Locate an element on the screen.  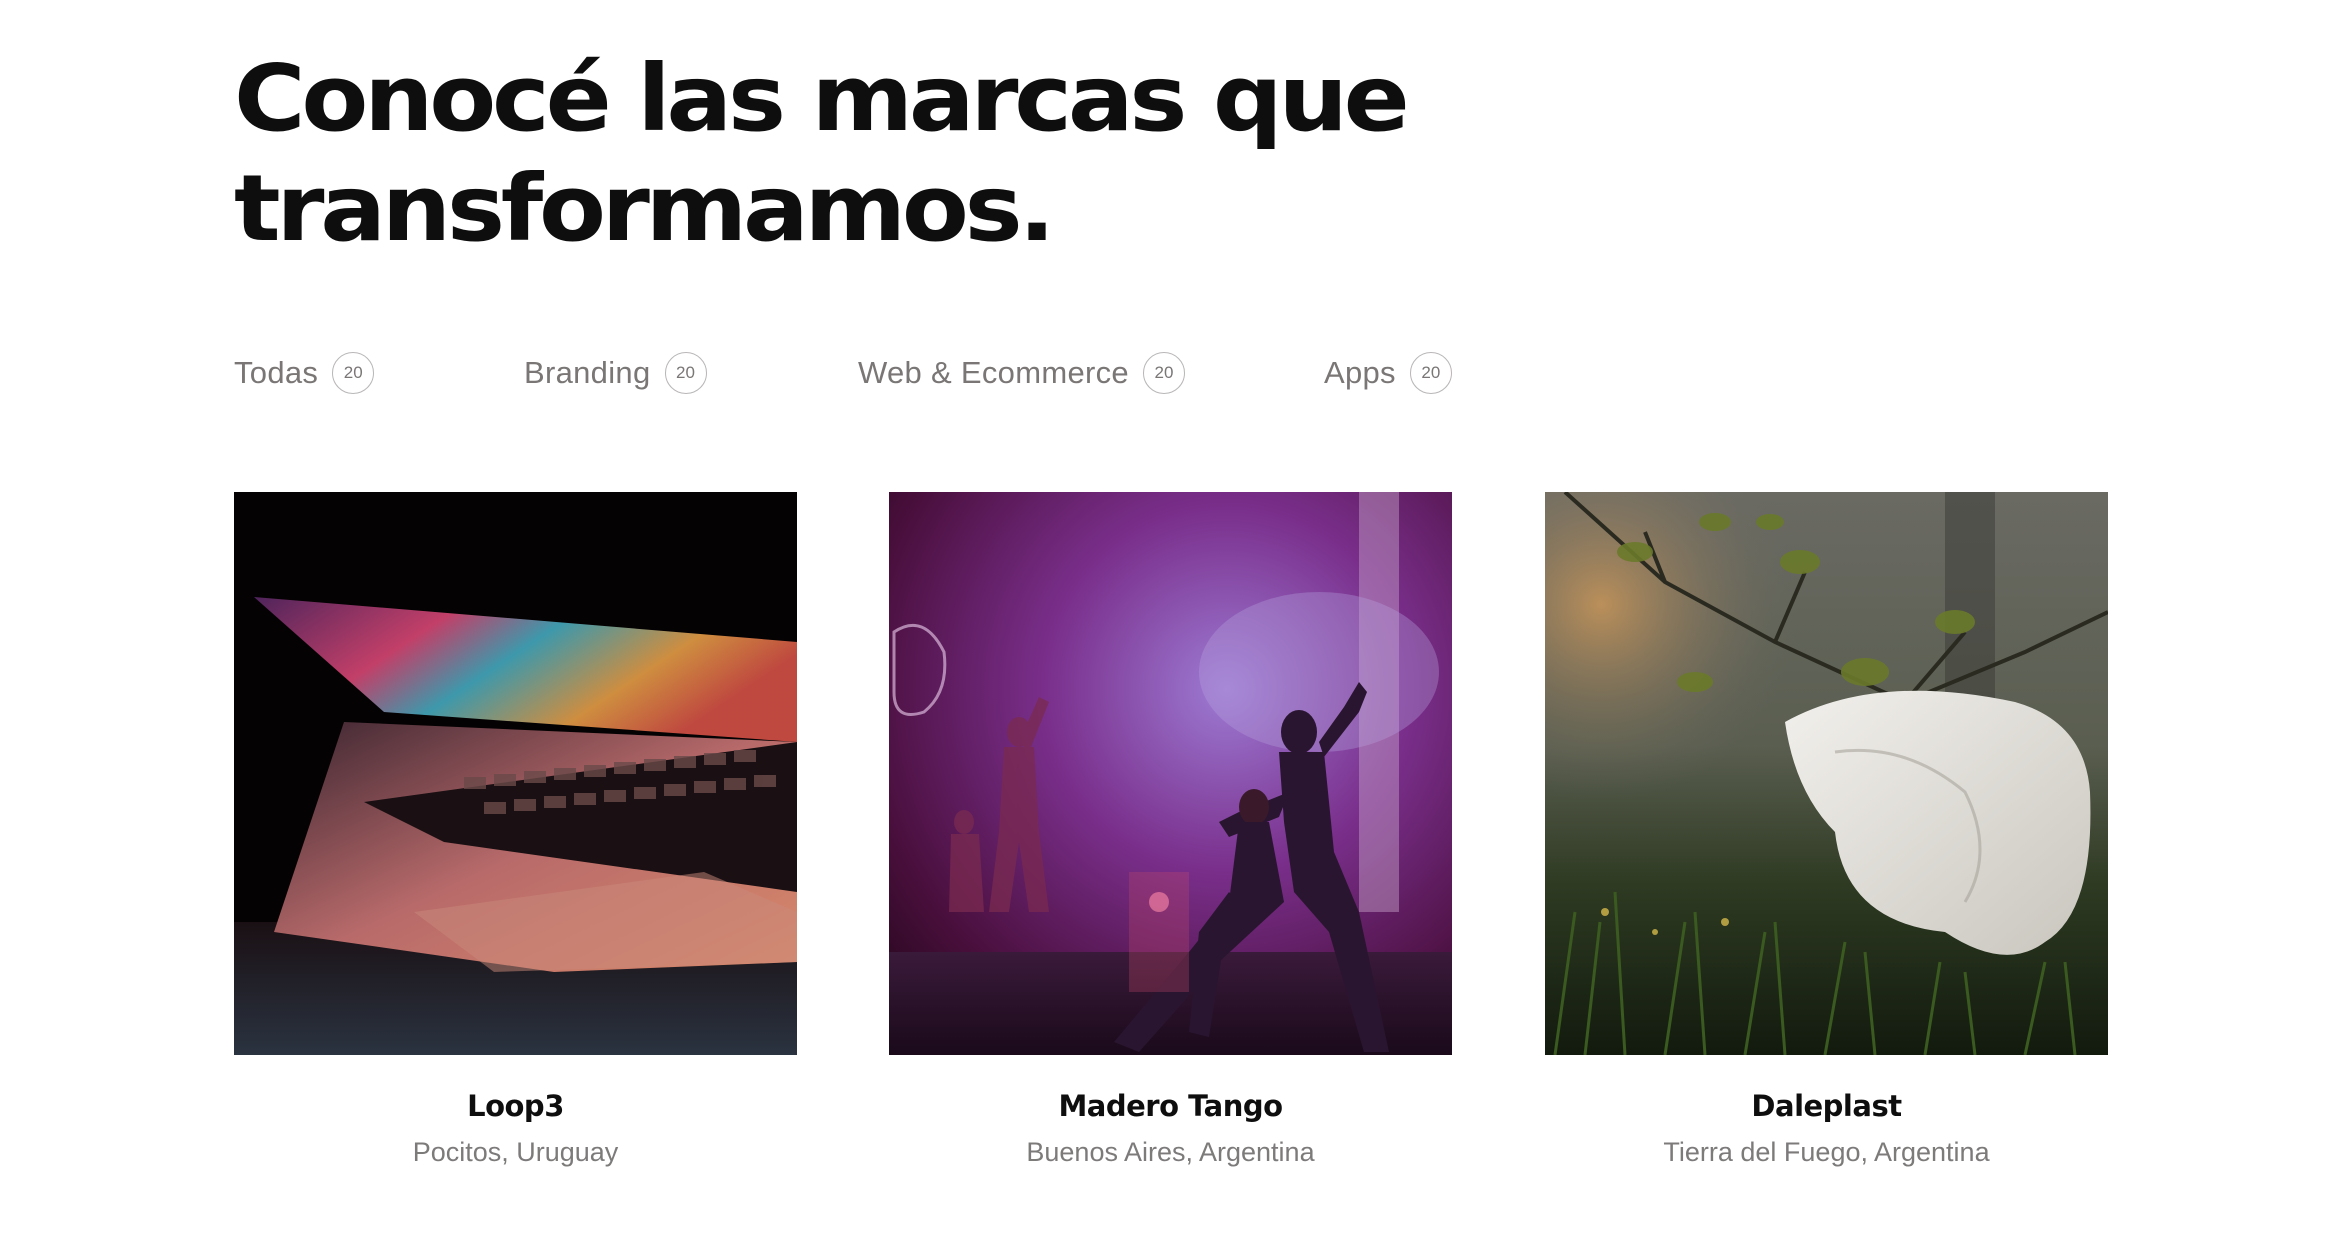
filter-label: Web & Ecommerce is located at coordinates (993, 372).